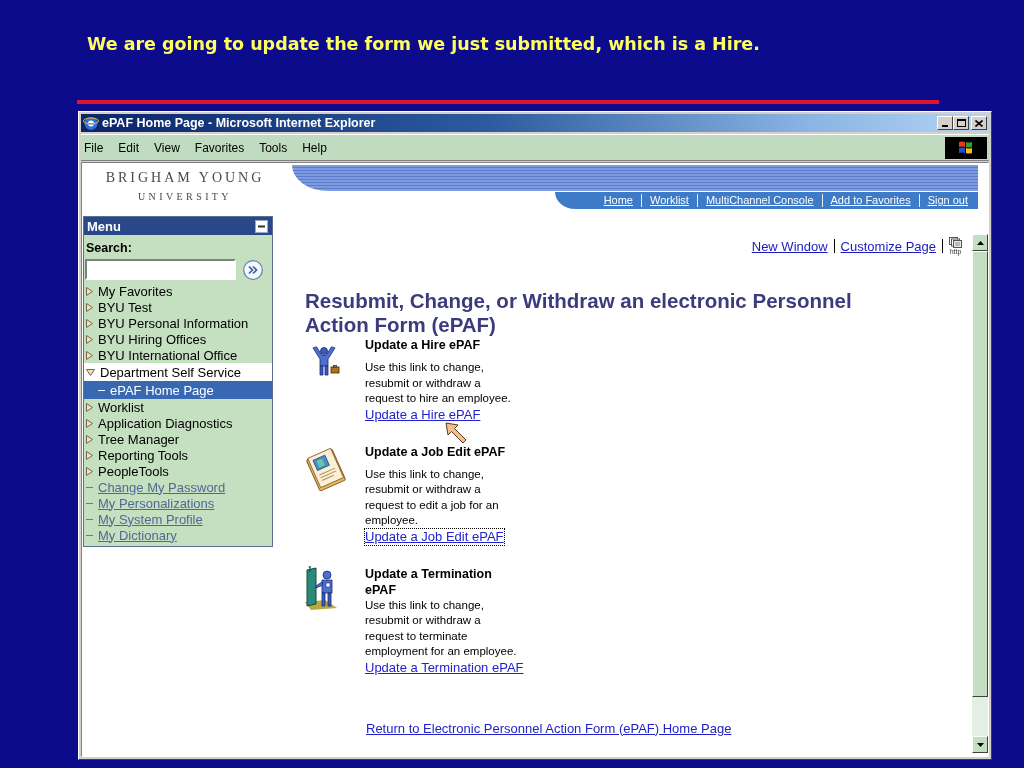 This screenshot has height=768, width=1024. What do you see at coordinates (167, 147) in the screenshot?
I see `menu-bar-item: View` at bounding box center [167, 147].